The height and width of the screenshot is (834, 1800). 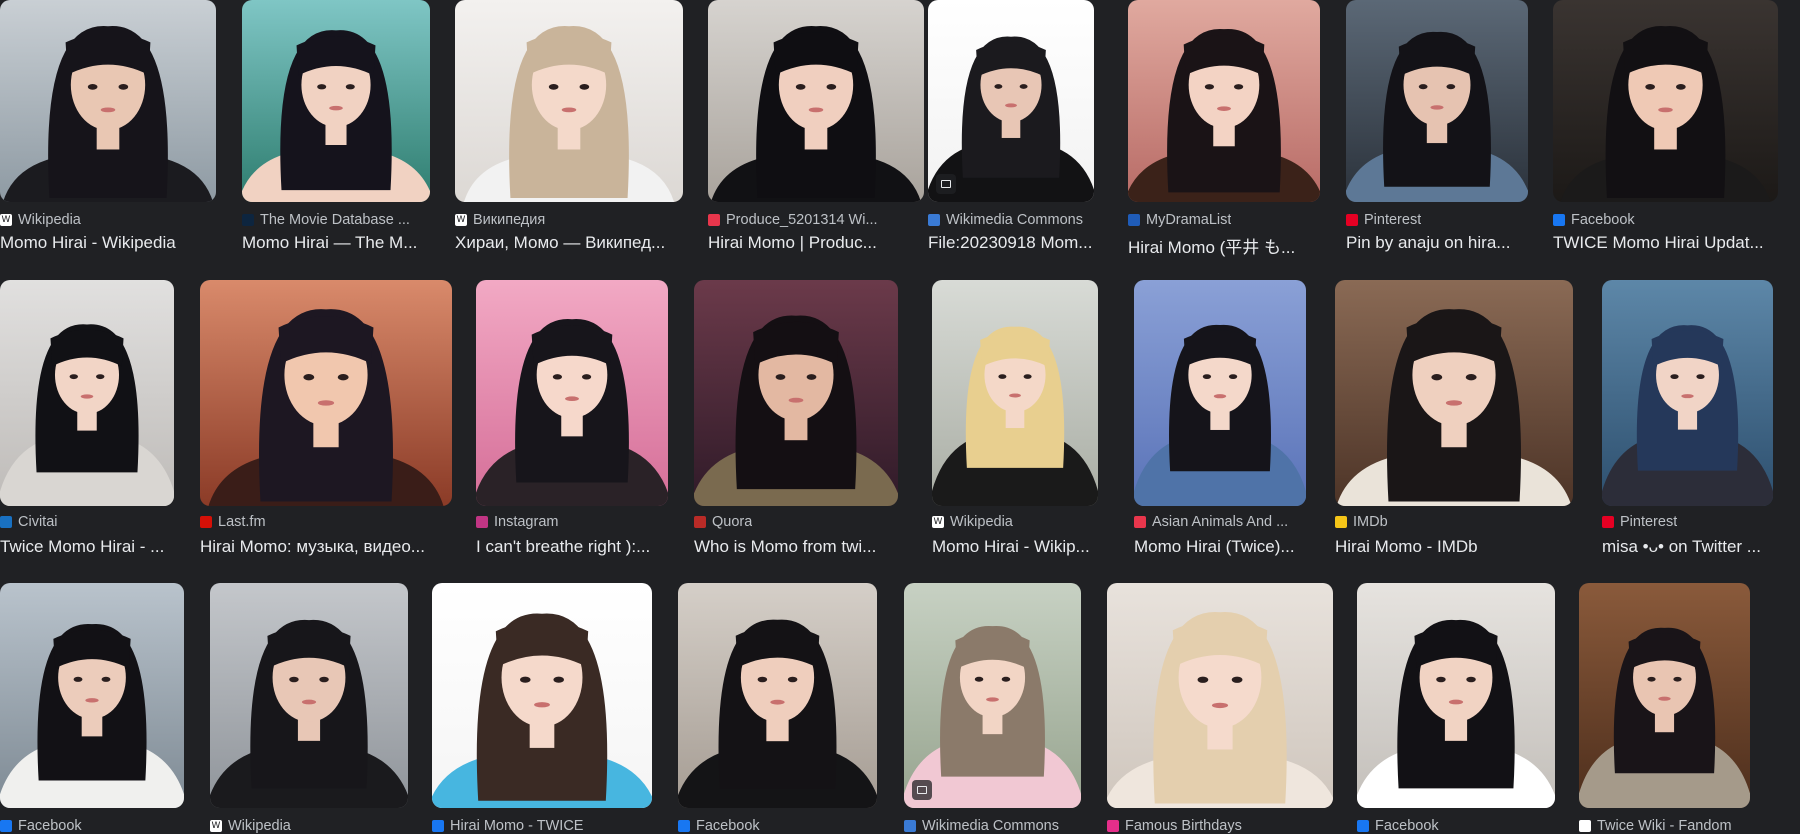 What do you see at coordinates (1454, 547) in the screenshot?
I see `result-title: Hirai Momo - IMDb` at bounding box center [1454, 547].